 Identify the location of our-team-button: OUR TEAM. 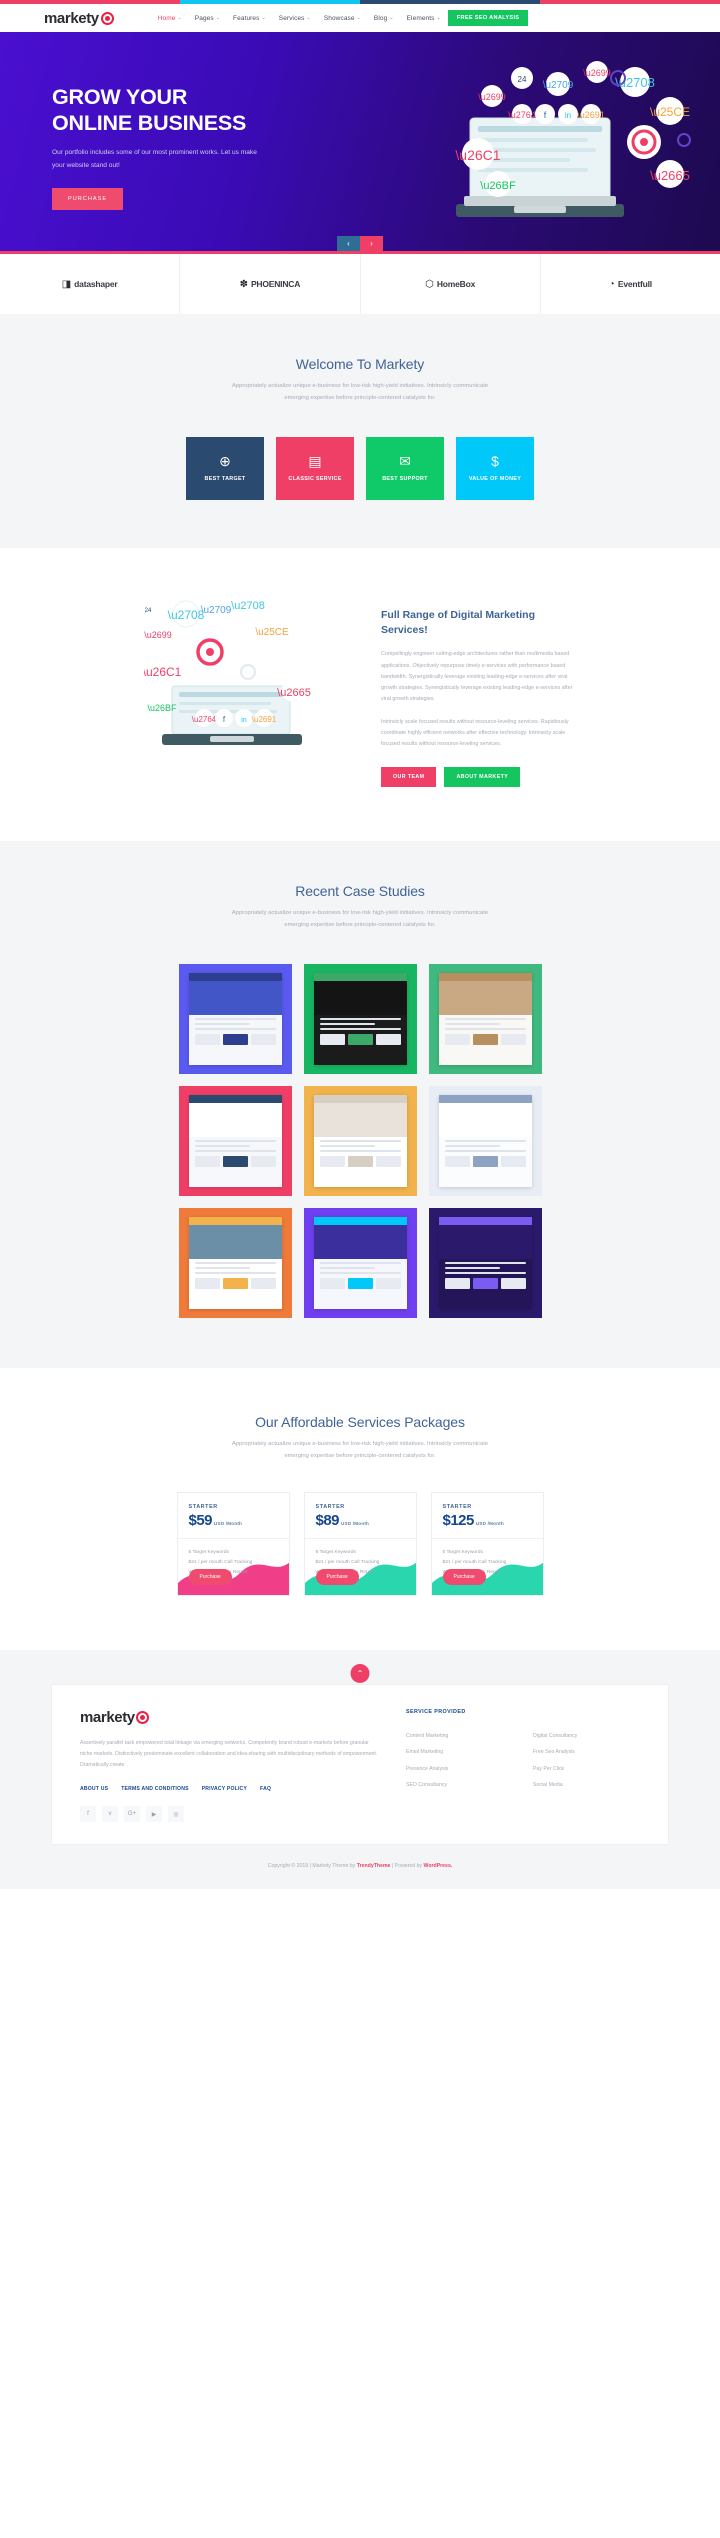
(409, 777).